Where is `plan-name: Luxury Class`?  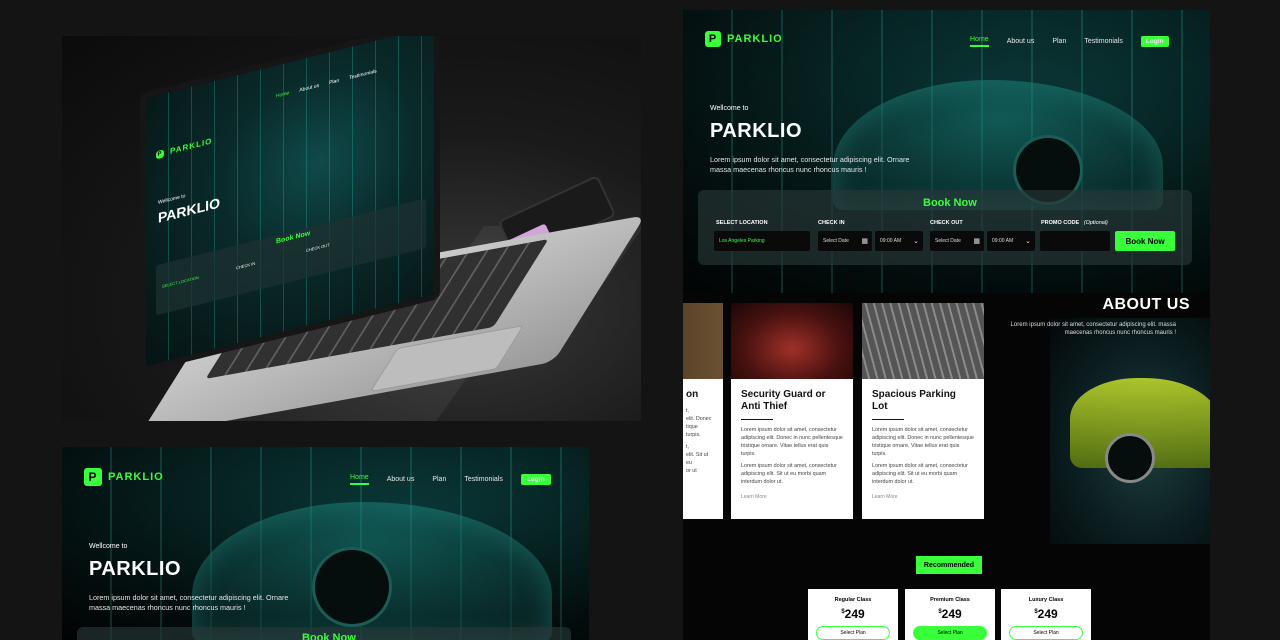 plan-name: Luxury Class is located at coordinates (1046, 600).